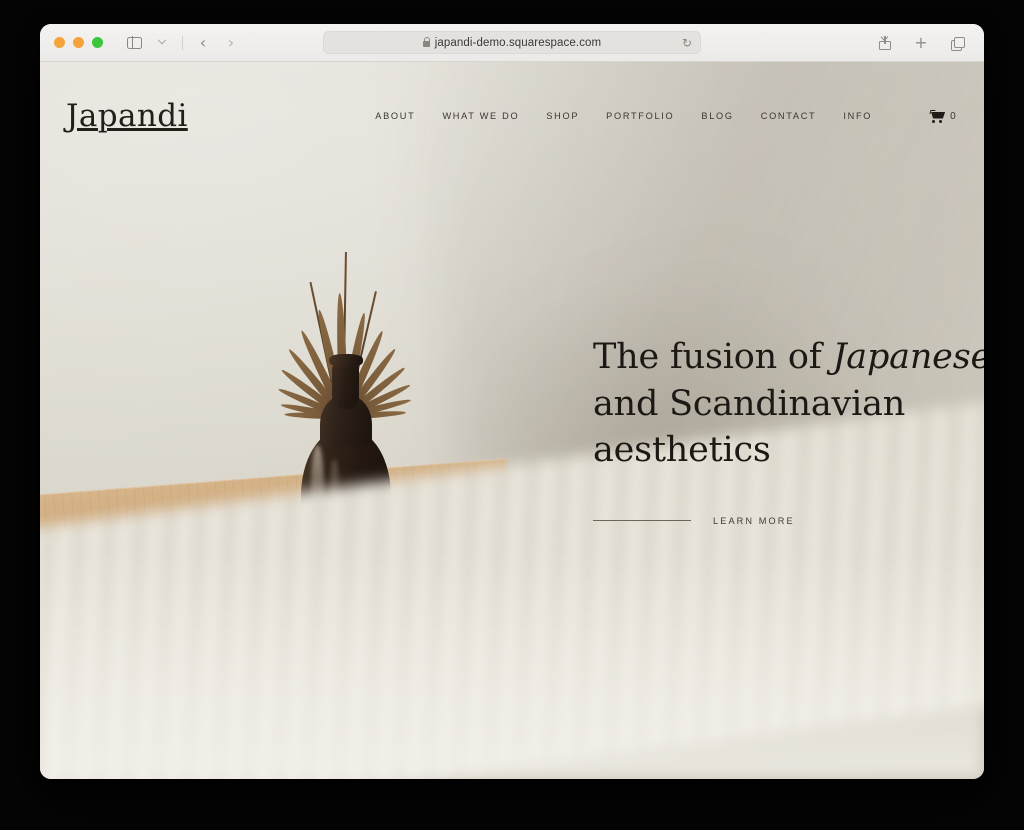  What do you see at coordinates (518, 42) in the screenshot?
I see `address-bar-url: japandi-demo.squarespace.com` at bounding box center [518, 42].